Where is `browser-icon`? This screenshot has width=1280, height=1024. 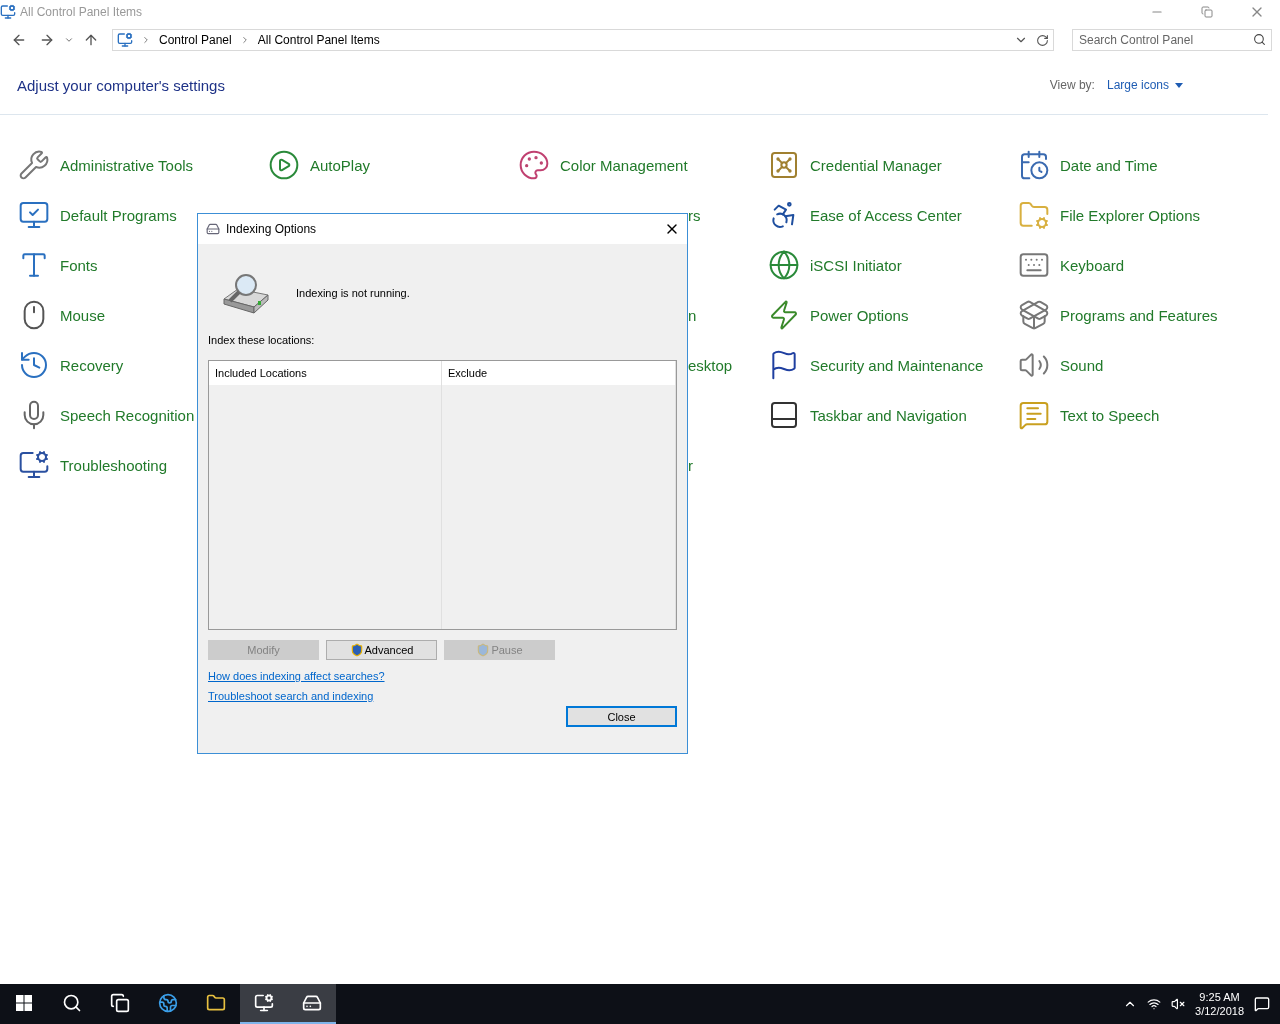 browser-icon is located at coordinates (168, 1003).